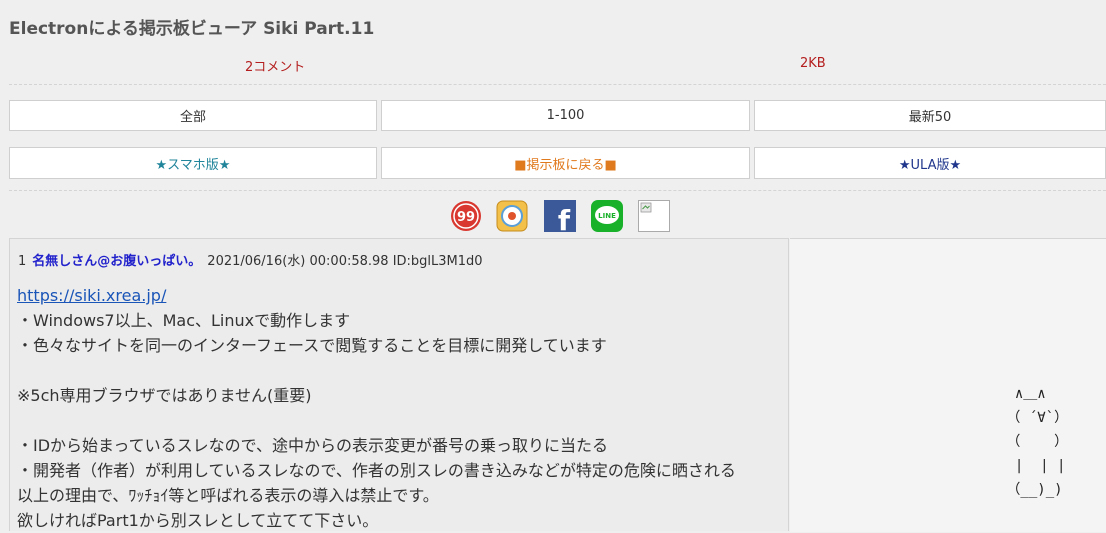 The width and height of the screenshot is (1106, 533). What do you see at coordinates (198, 520) in the screenshot?
I see `post-line: 欲しければPart1から別スレとして立てて下さい。` at bounding box center [198, 520].